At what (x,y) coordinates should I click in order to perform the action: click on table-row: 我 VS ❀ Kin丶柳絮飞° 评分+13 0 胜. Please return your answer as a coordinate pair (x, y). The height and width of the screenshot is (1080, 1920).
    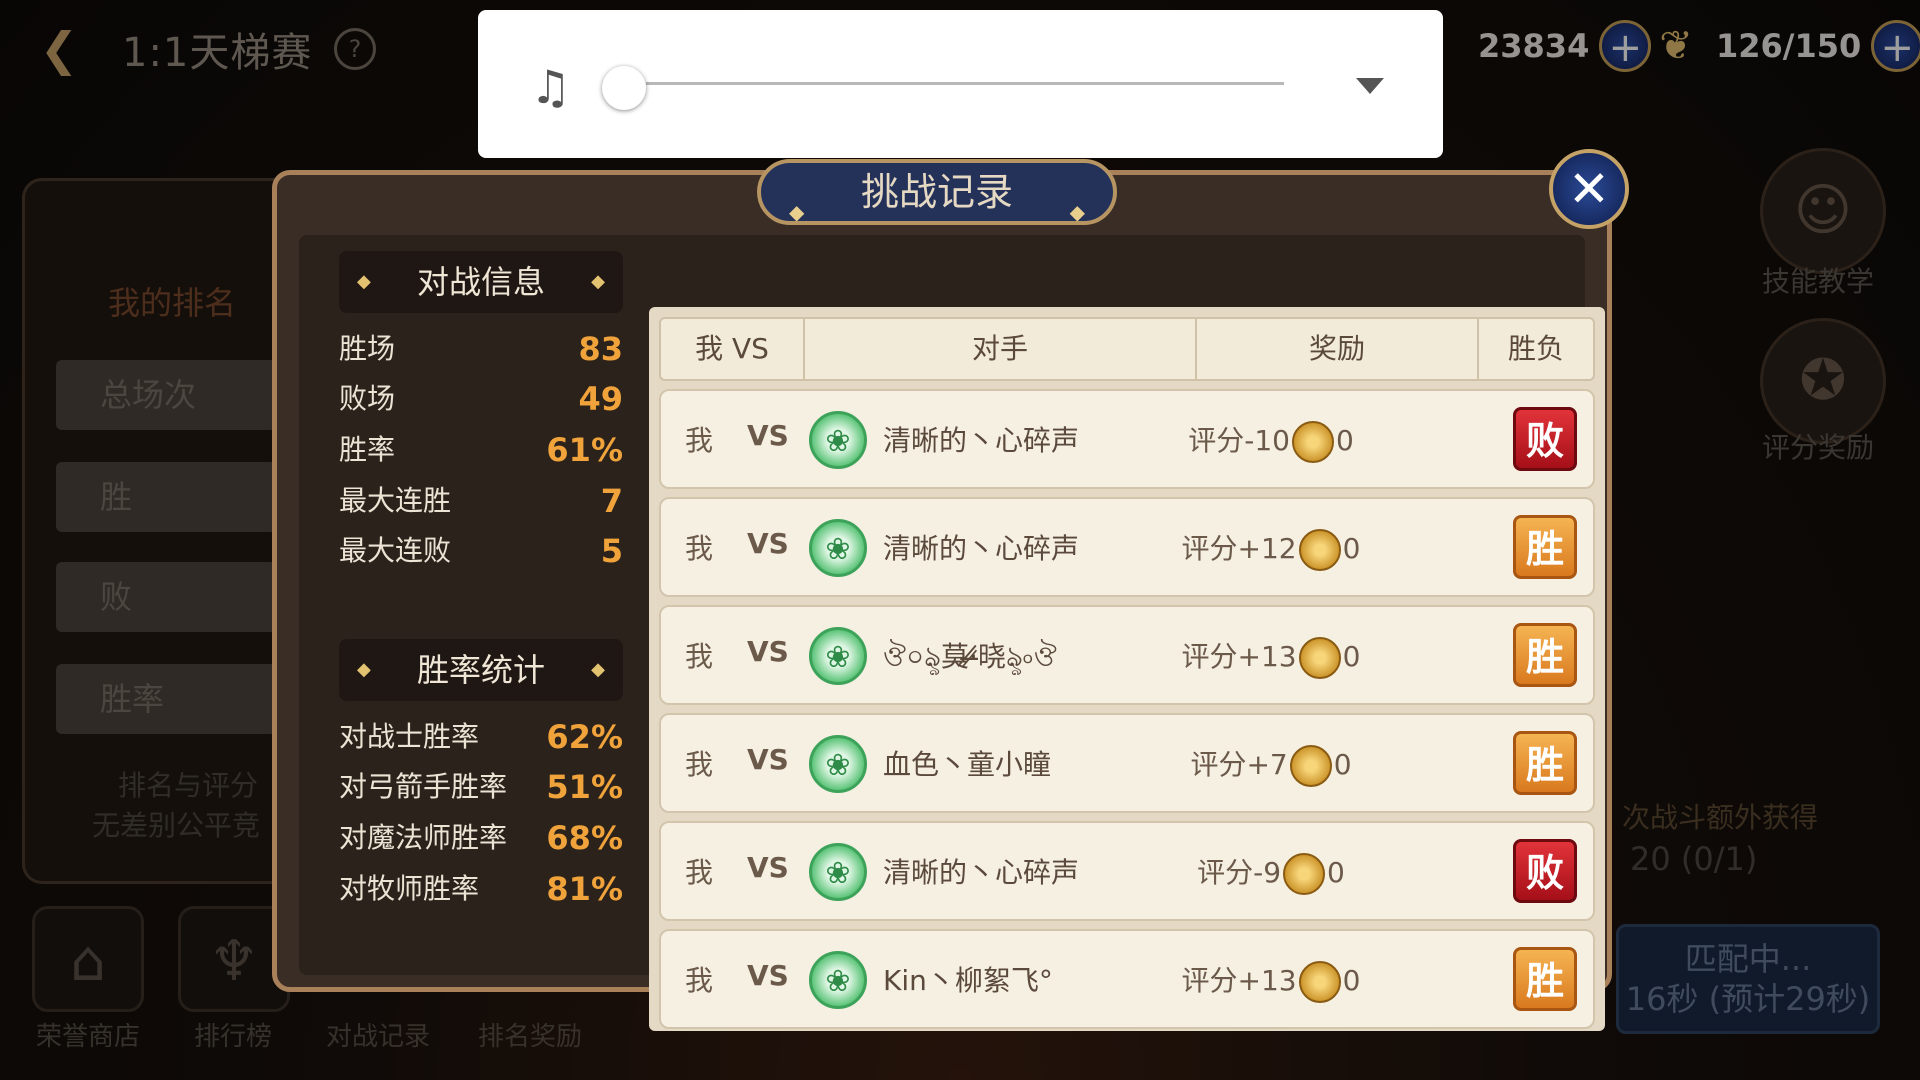
    Looking at the image, I should click on (1127, 979).